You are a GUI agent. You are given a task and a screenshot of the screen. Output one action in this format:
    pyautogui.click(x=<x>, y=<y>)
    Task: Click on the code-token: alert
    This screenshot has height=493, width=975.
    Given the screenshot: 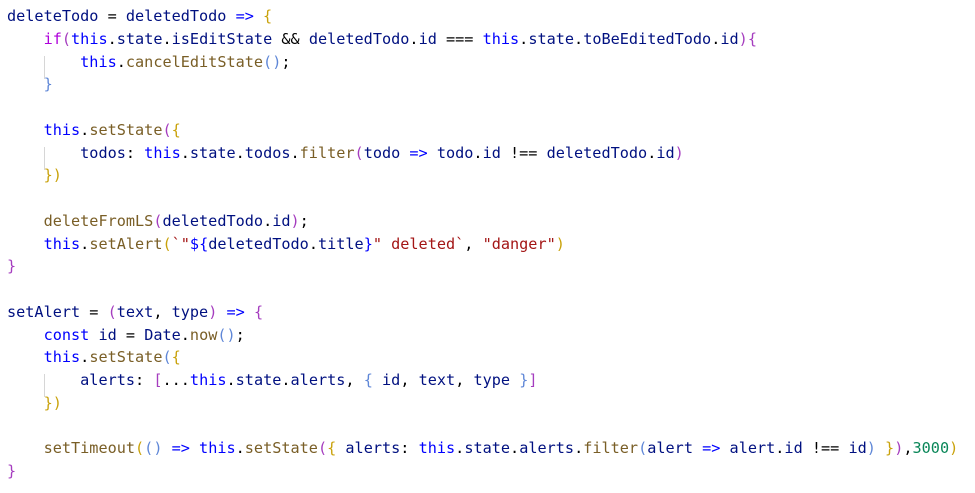 What is the action you would take?
    pyautogui.click(x=752, y=448)
    